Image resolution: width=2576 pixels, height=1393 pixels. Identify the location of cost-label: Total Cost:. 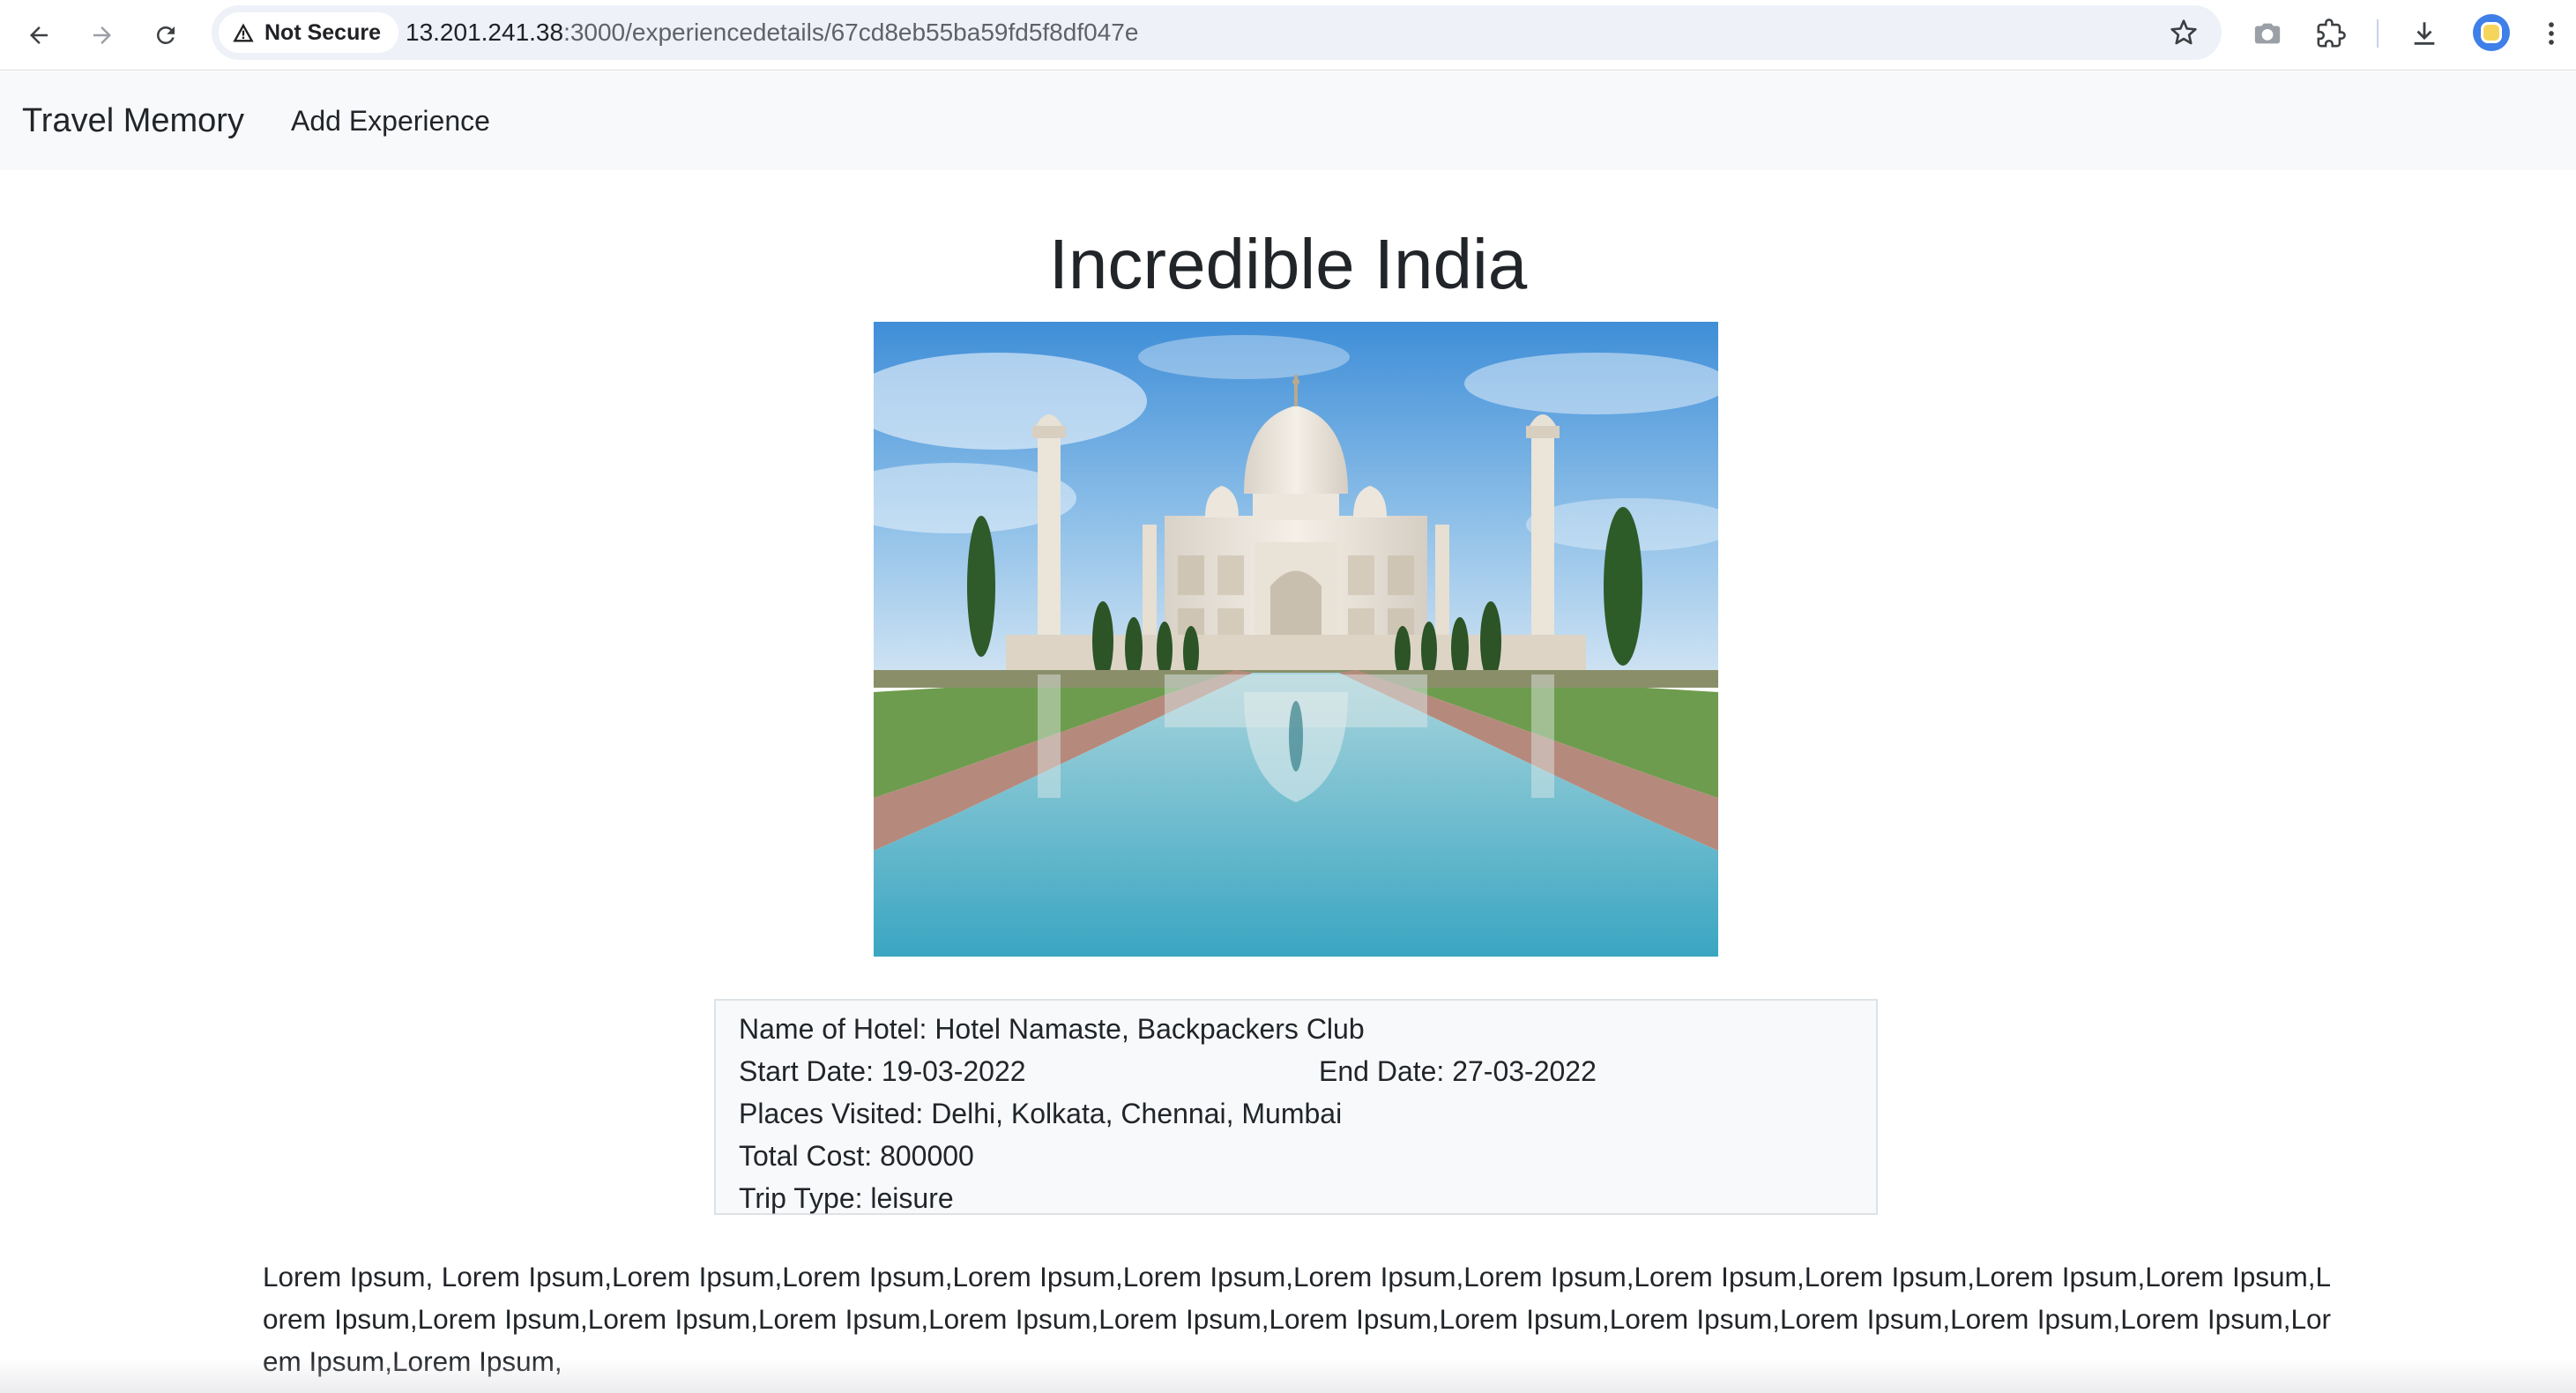
(806, 1156).